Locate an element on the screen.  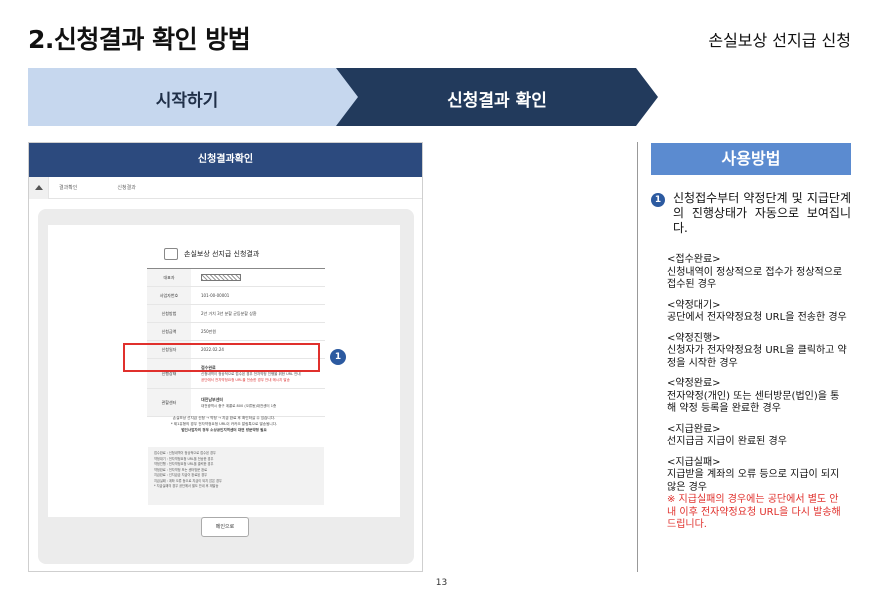
row-value: 2년 거치 3년 분할 균등분할 상환 is located at coordinates (229, 313).